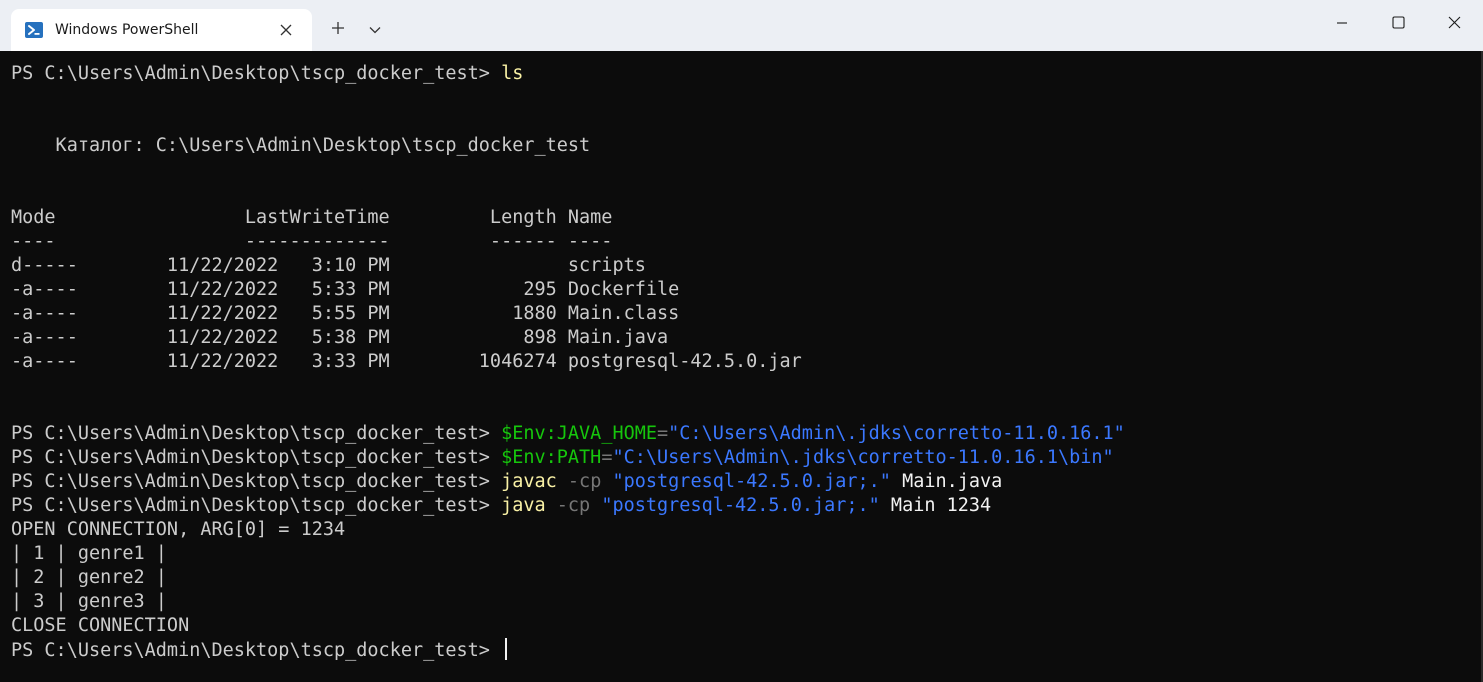 This screenshot has width=1483, height=682. Describe the element at coordinates (89, 601) in the screenshot. I see `output-line: | 3 | genre3 |` at that location.